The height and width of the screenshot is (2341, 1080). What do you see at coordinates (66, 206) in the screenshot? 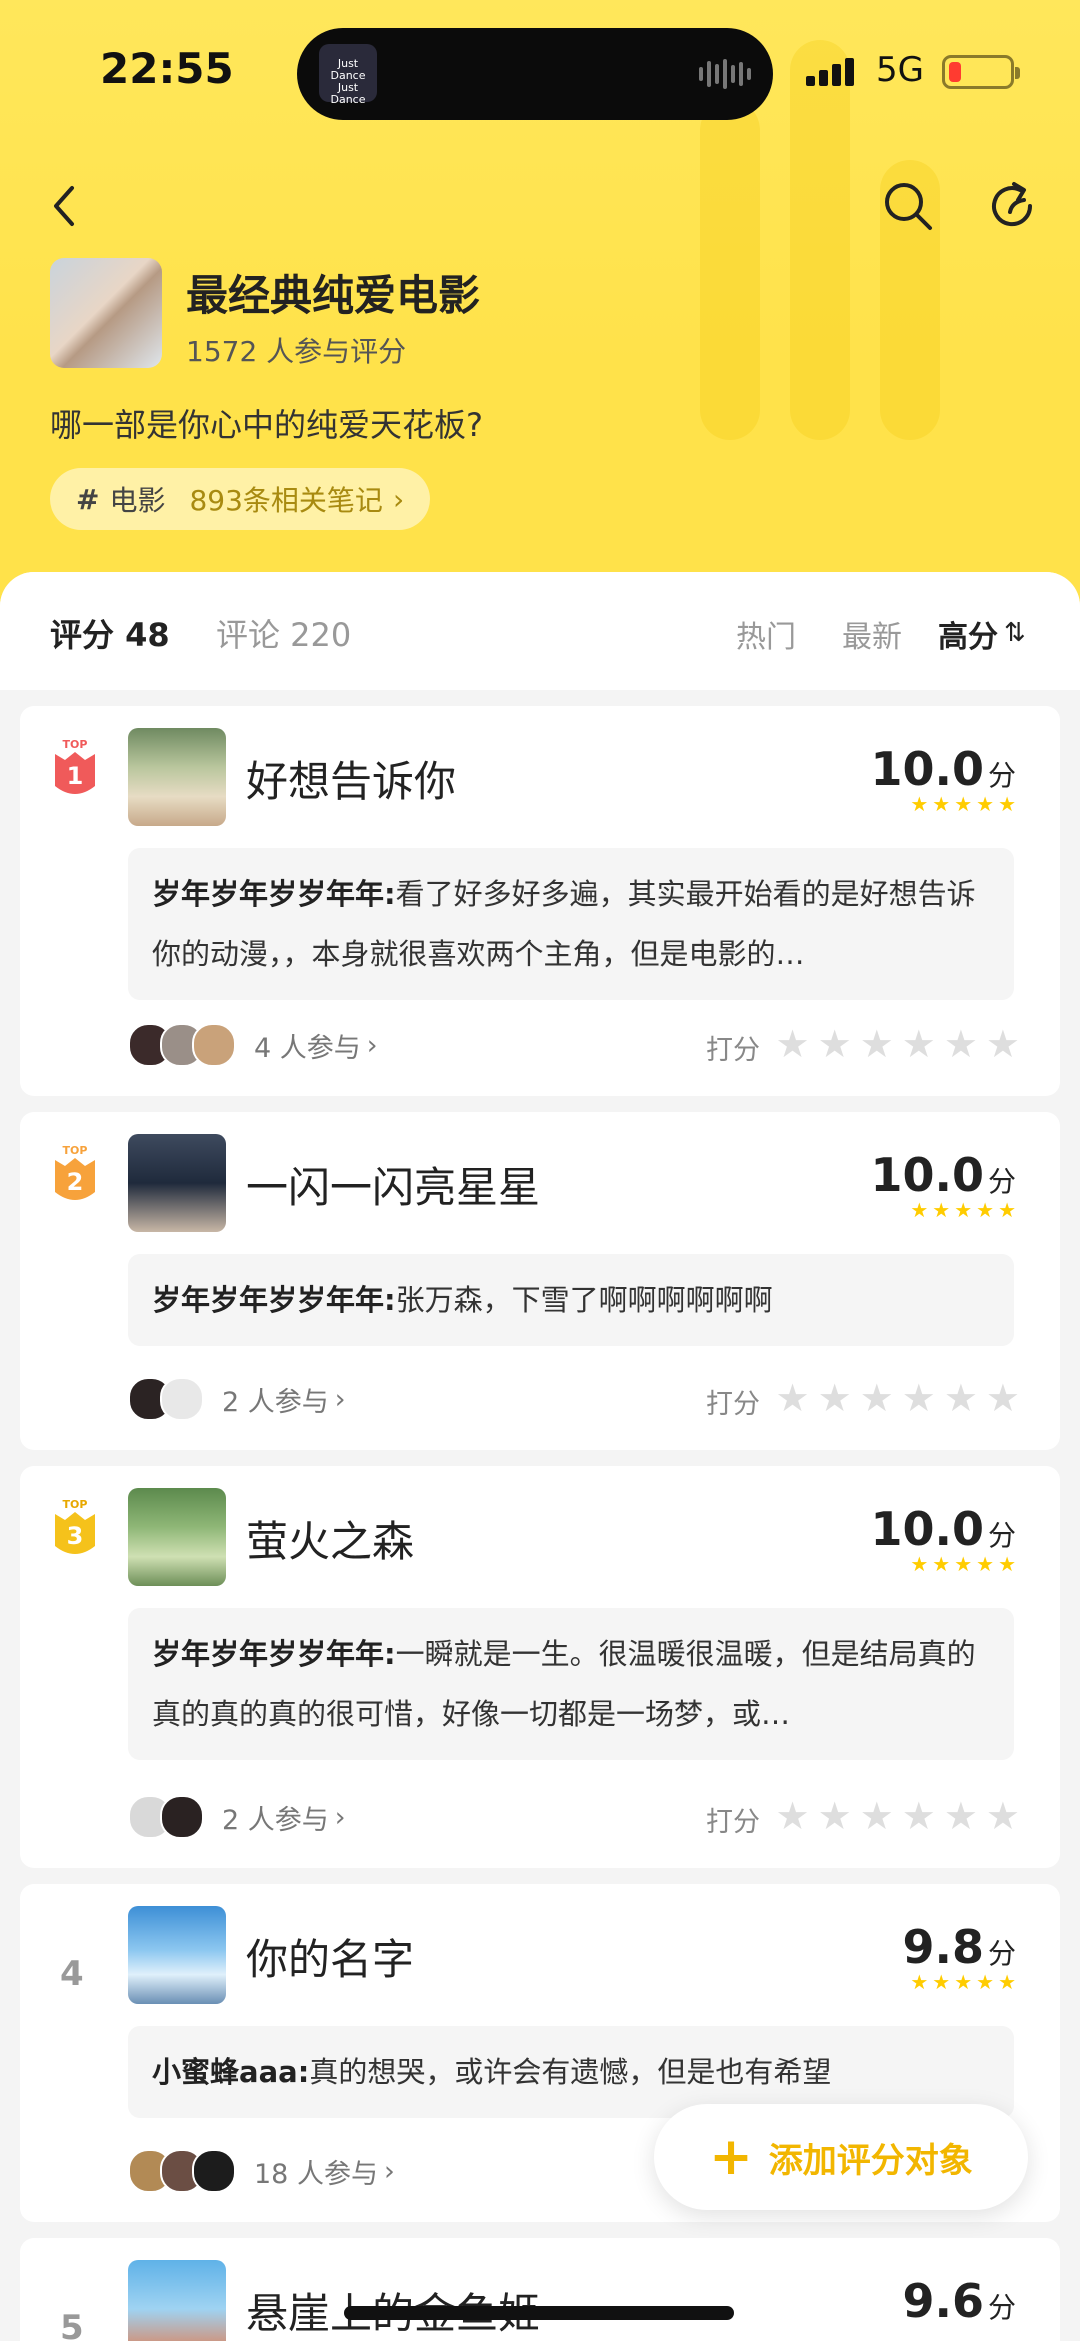
I see `back-arrow-icon` at bounding box center [66, 206].